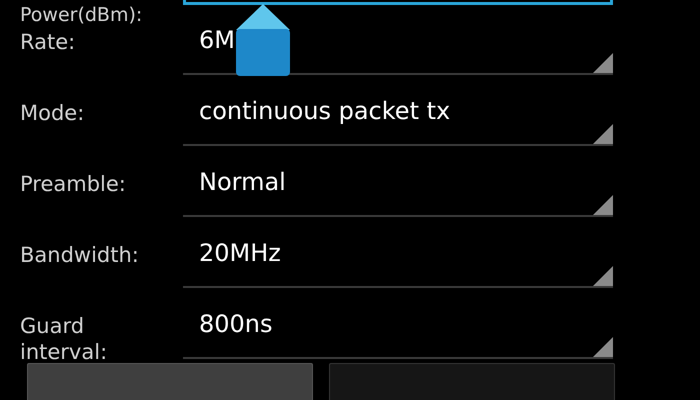 Image resolution: width=700 pixels, height=400 pixels. Describe the element at coordinates (82, 15) in the screenshot. I see `field-label: Power(dBm):` at that location.